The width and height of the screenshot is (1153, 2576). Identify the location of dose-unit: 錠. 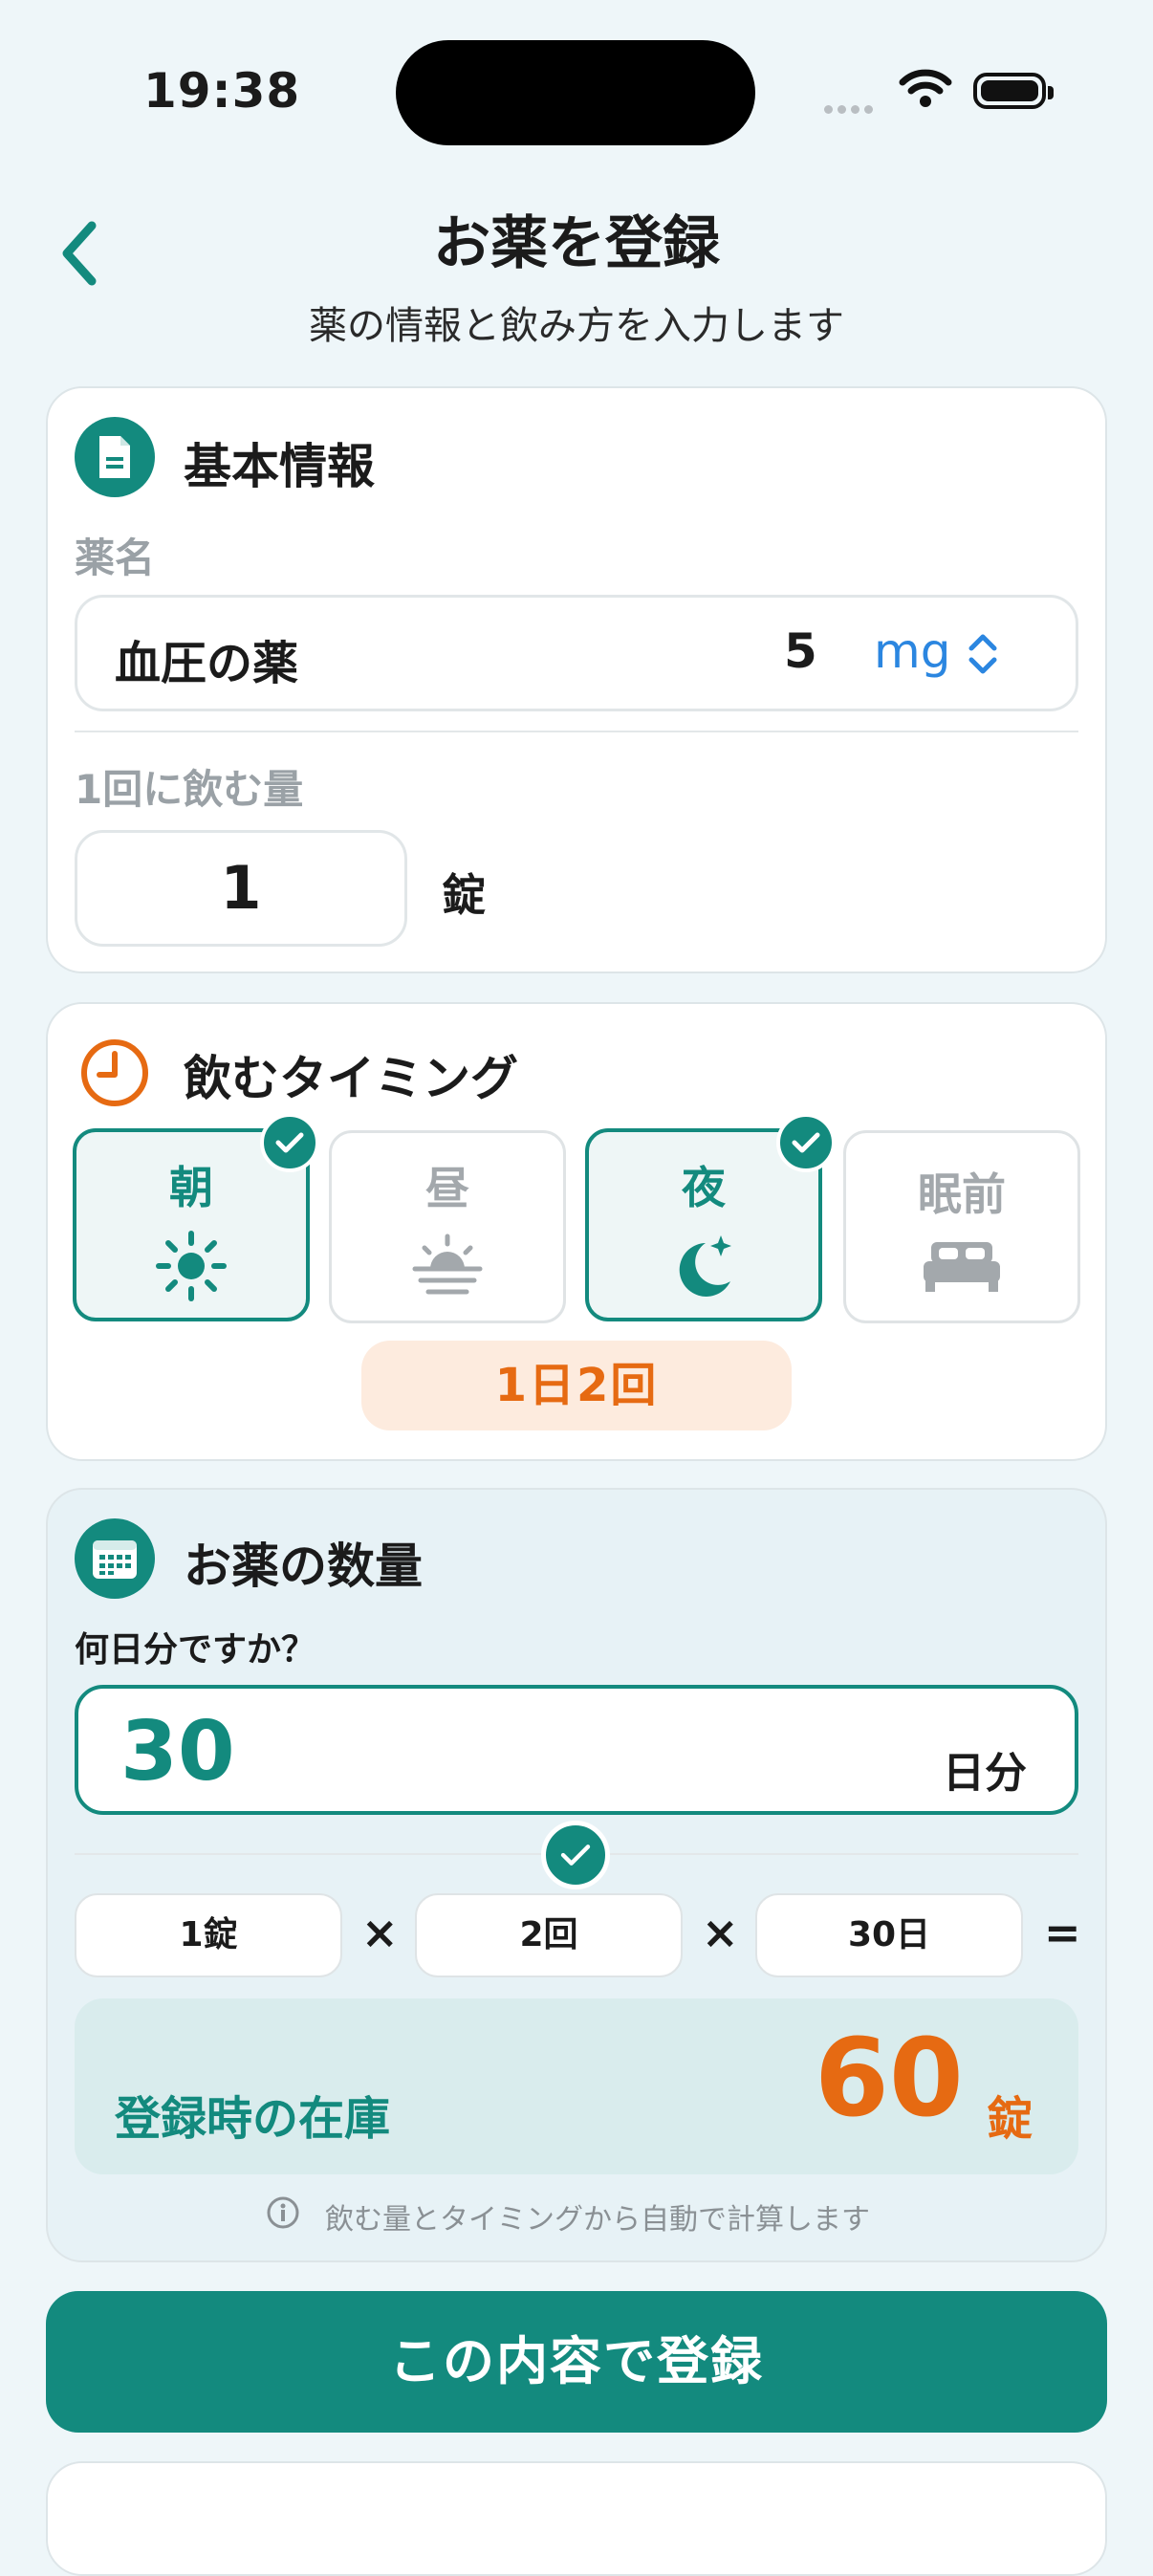
(464, 895).